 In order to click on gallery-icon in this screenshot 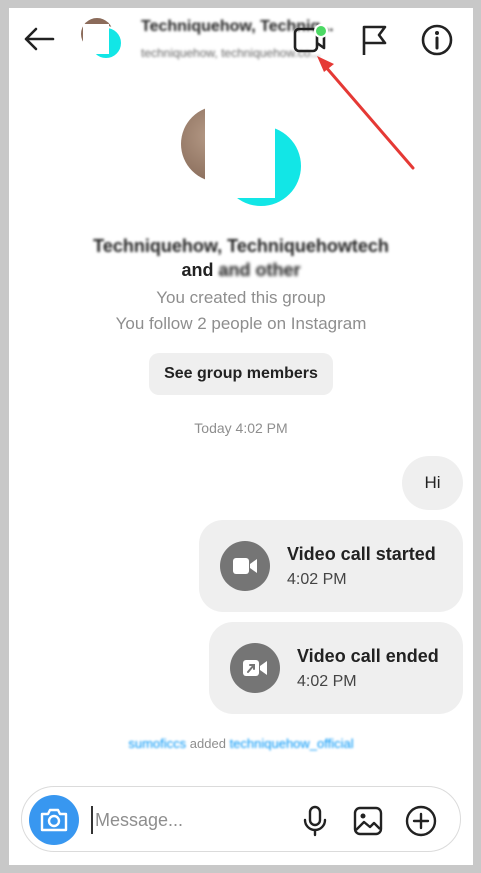, I will do `click(368, 821)`.